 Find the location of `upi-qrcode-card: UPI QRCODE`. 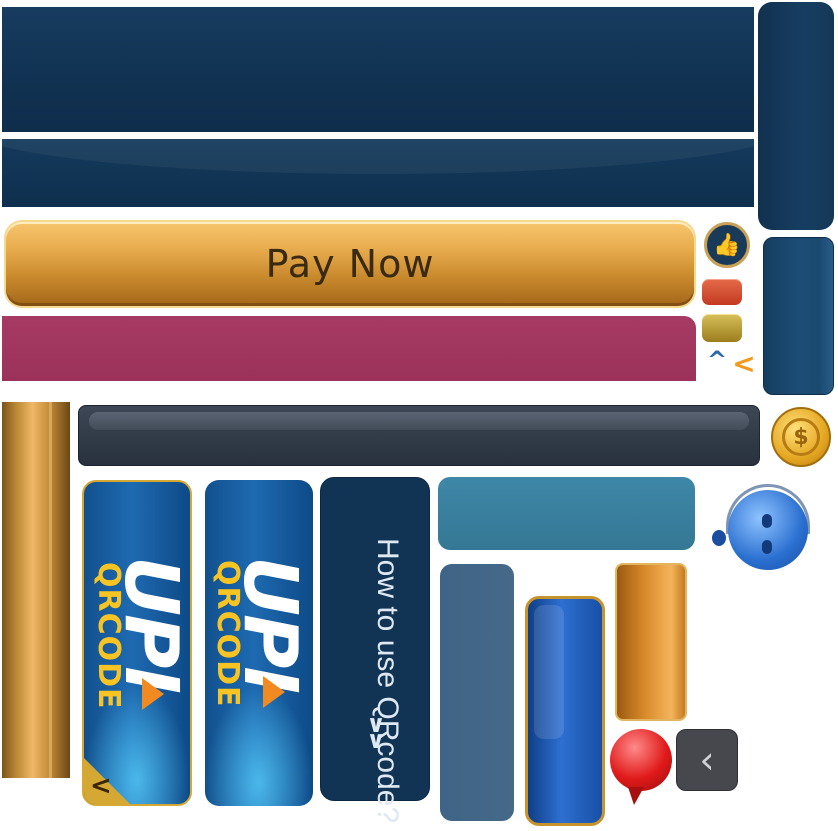

upi-qrcode-card: UPI QRCODE is located at coordinates (259, 643).